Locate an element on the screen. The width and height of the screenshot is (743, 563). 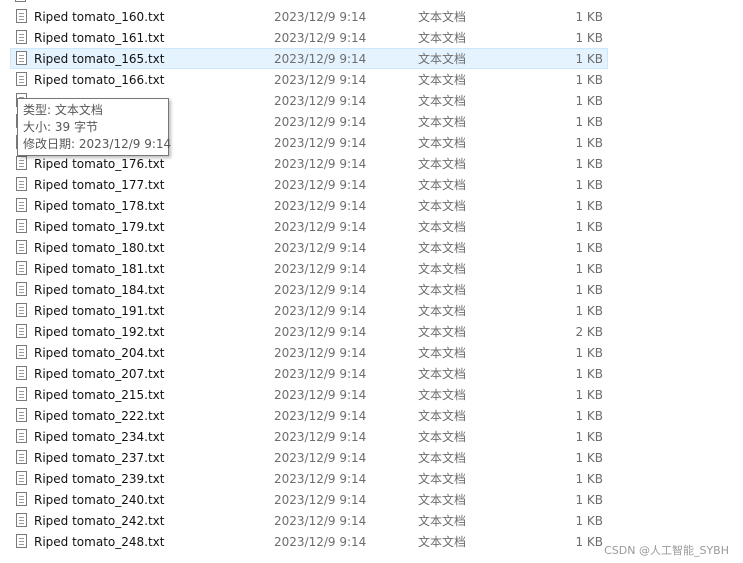
csdn-watermark: CSDN @人工智能_SYBH is located at coordinates (666, 550).